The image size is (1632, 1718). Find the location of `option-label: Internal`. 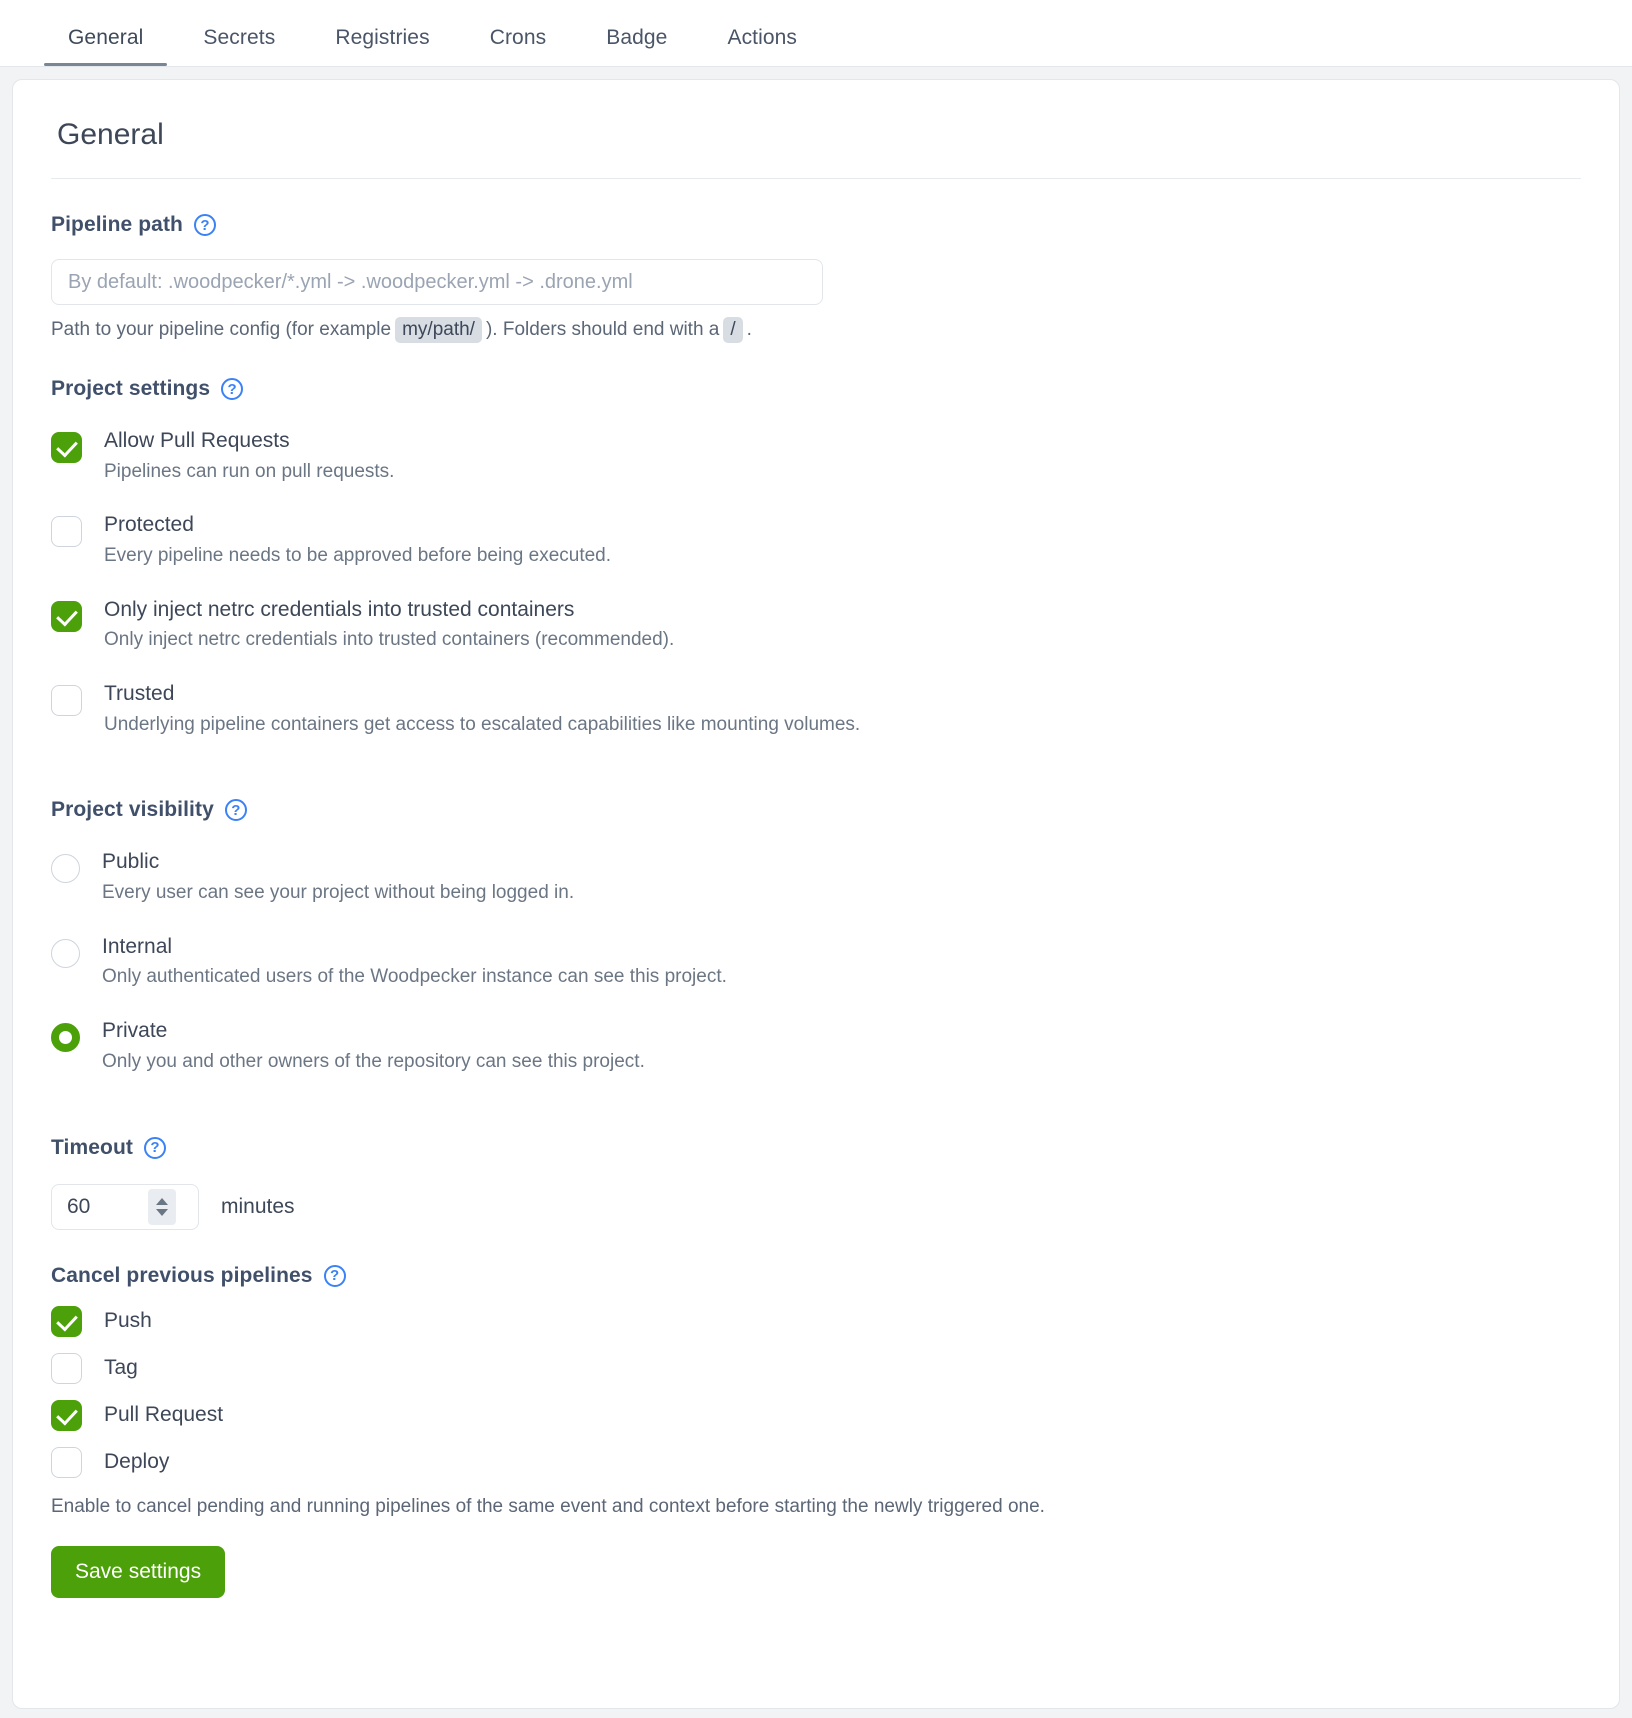

option-label: Internal is located at coordinates (137, 946).